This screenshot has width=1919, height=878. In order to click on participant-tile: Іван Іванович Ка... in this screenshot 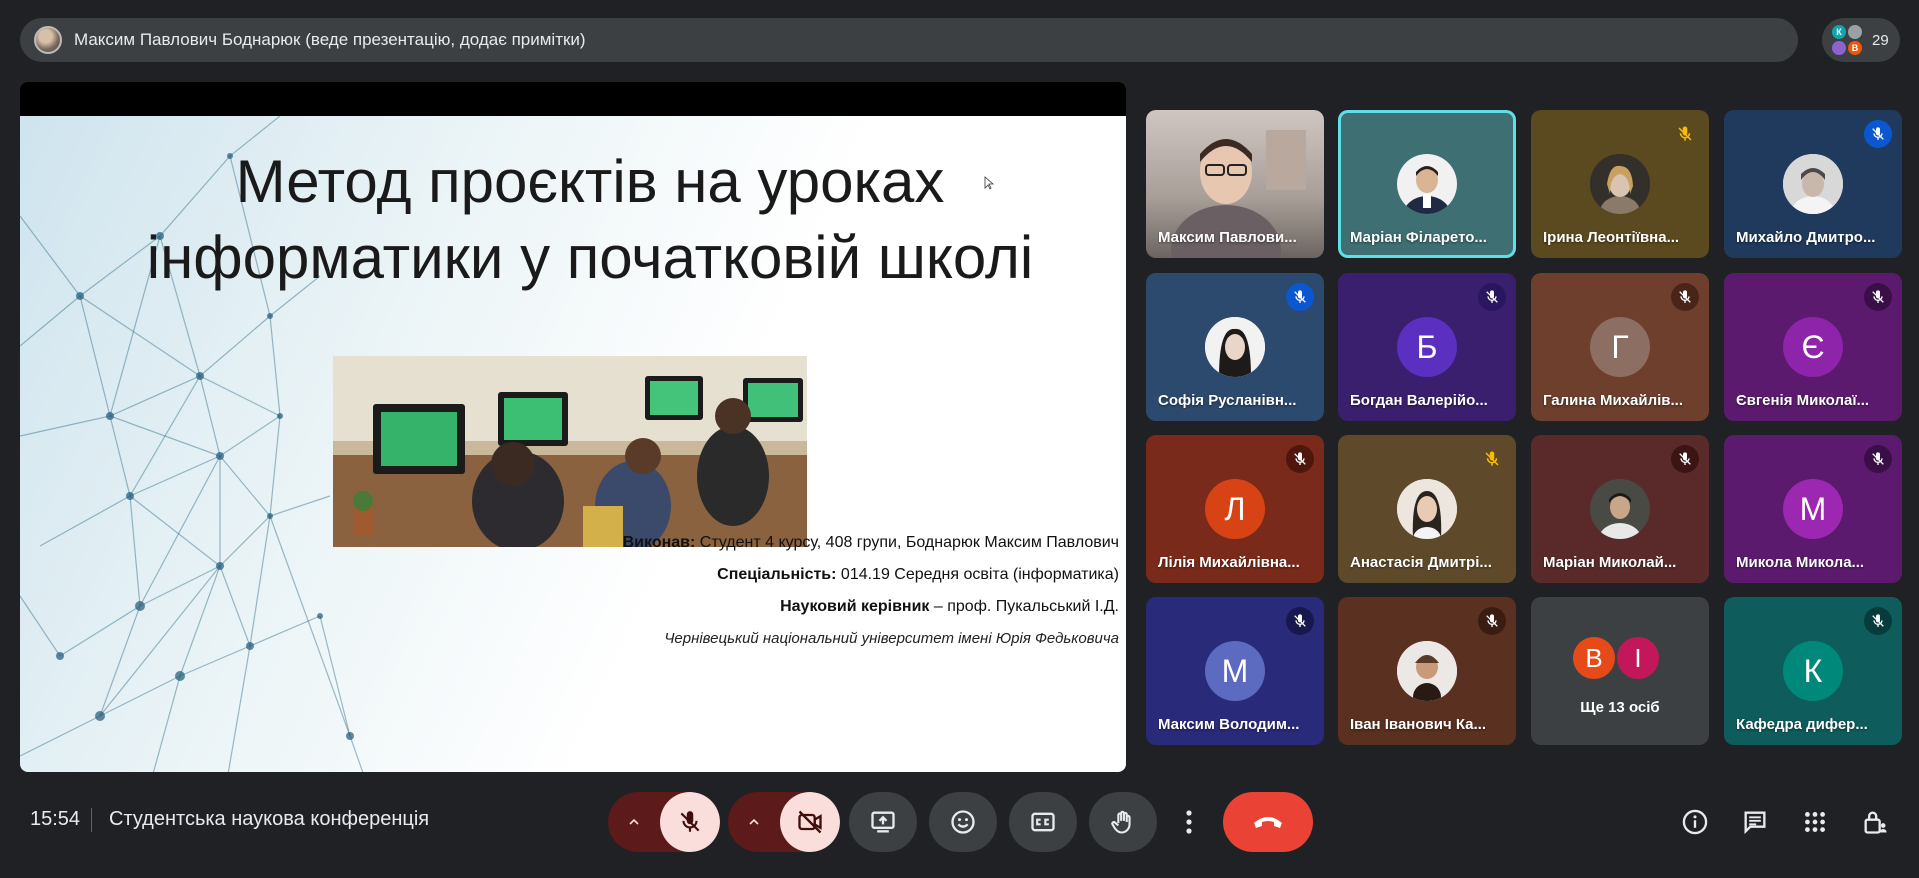, I will do `click(1427, 671)`.